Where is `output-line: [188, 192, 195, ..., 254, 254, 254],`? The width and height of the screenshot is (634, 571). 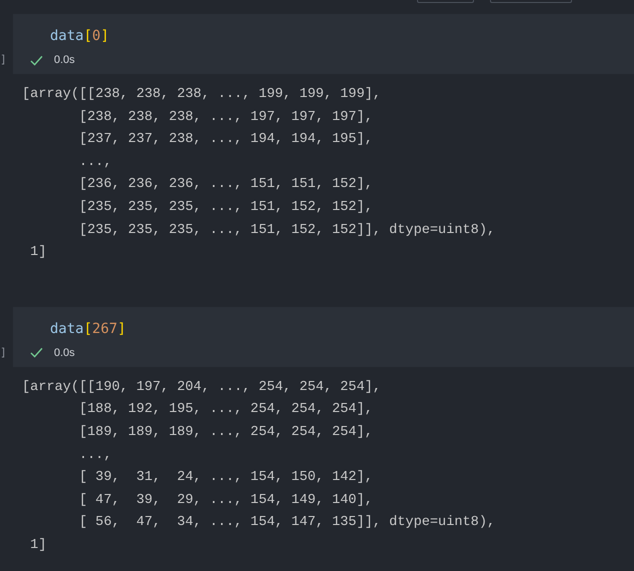
output-line: [188, 192, 195, ..., 254, 254, 254], is located at coordinates (225, 410).